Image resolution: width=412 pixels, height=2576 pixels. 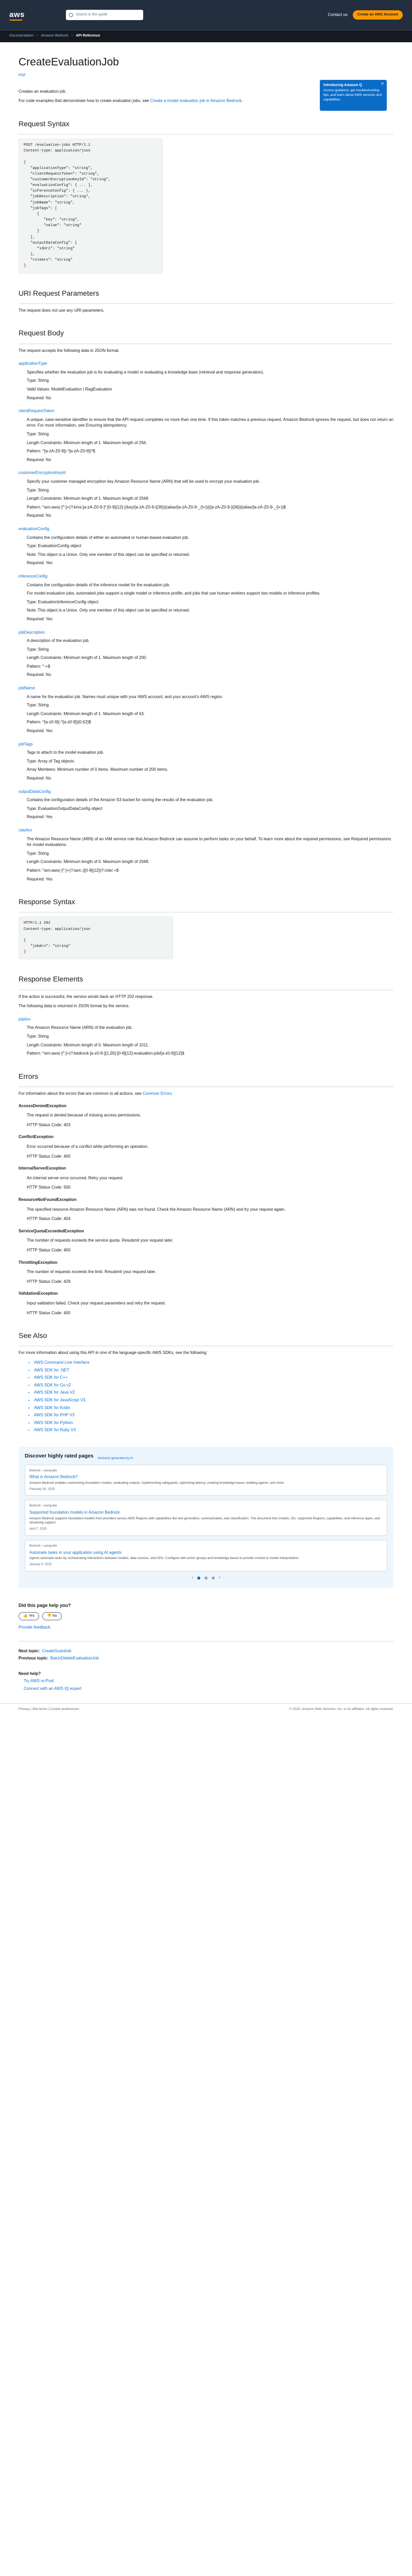 I want to click on pdf-link: PDF, so click(x=22, y=75).